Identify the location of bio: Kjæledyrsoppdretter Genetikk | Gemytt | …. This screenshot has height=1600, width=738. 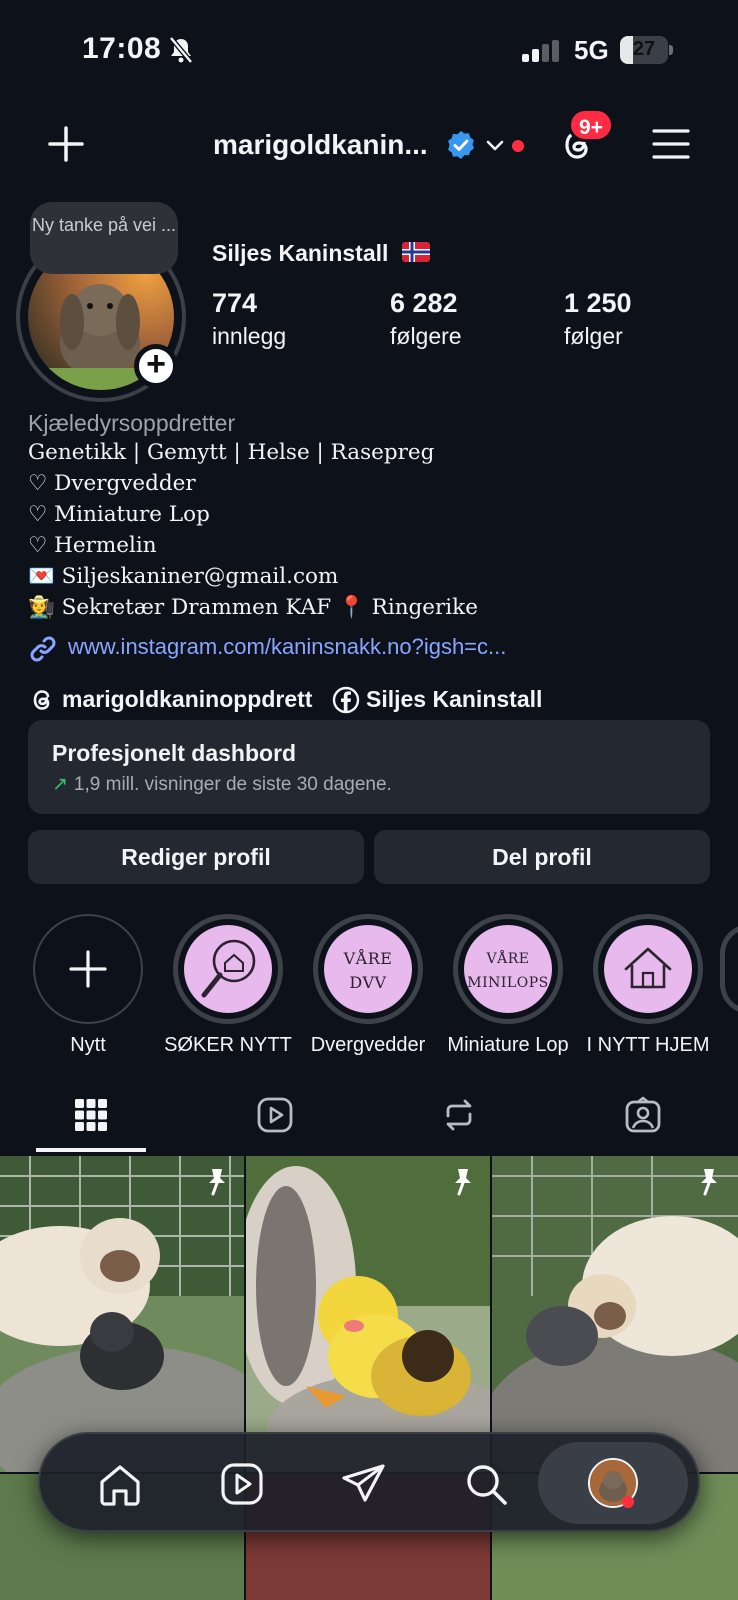
(373, 518).